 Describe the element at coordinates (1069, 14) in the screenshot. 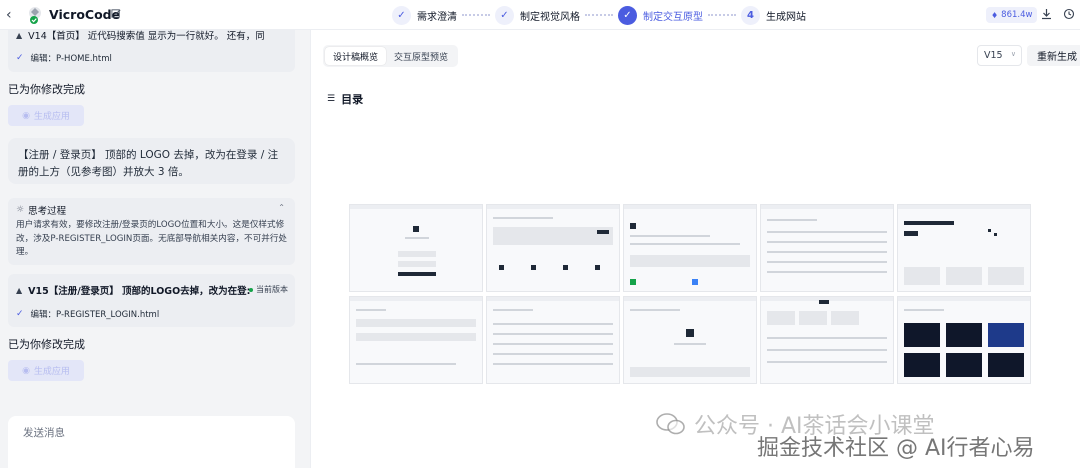

I see `history-icon` at that location.